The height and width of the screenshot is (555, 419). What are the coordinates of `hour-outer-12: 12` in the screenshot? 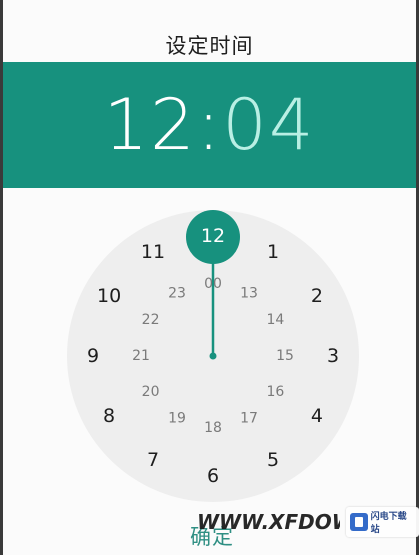 It's located at (213, 236).